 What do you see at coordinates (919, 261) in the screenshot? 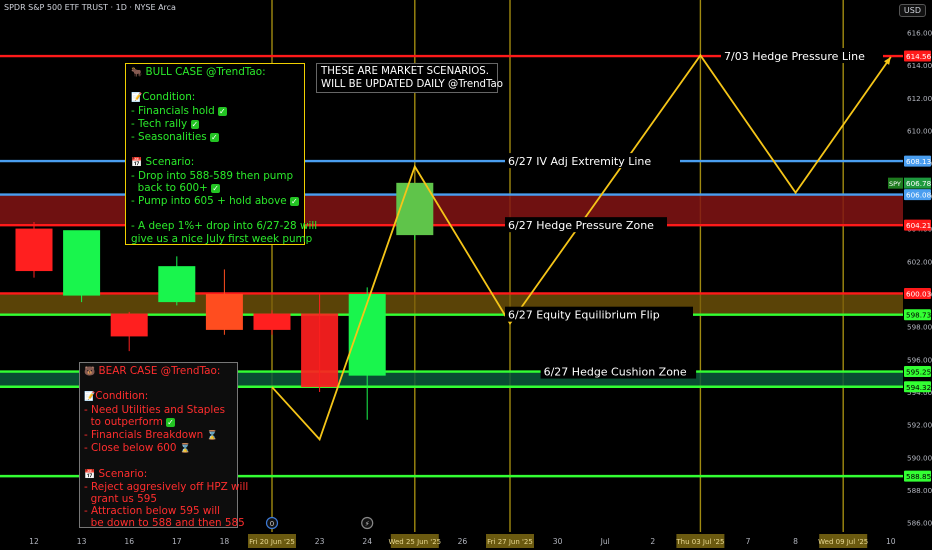
I see `y-tick-label: 602.00` at bounding box center [919, 261].